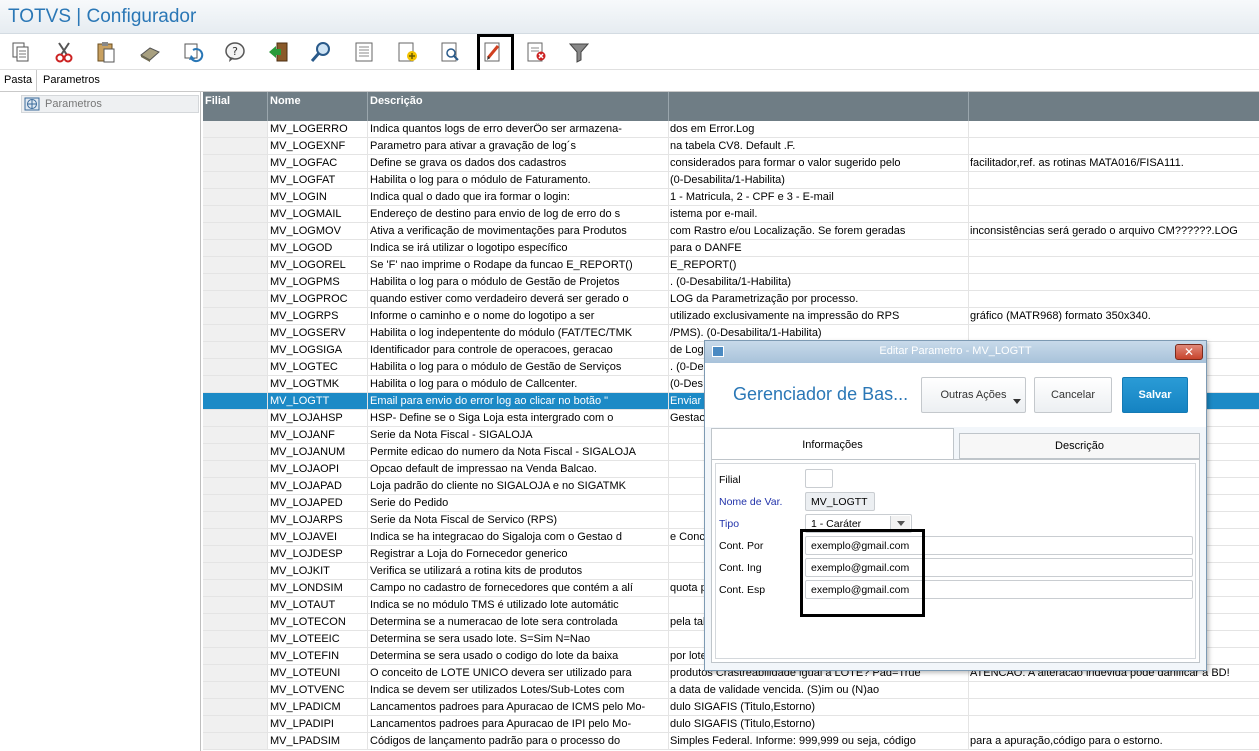  I want to click on nome-cell: MV_LOGSERV, so click(308, 333).